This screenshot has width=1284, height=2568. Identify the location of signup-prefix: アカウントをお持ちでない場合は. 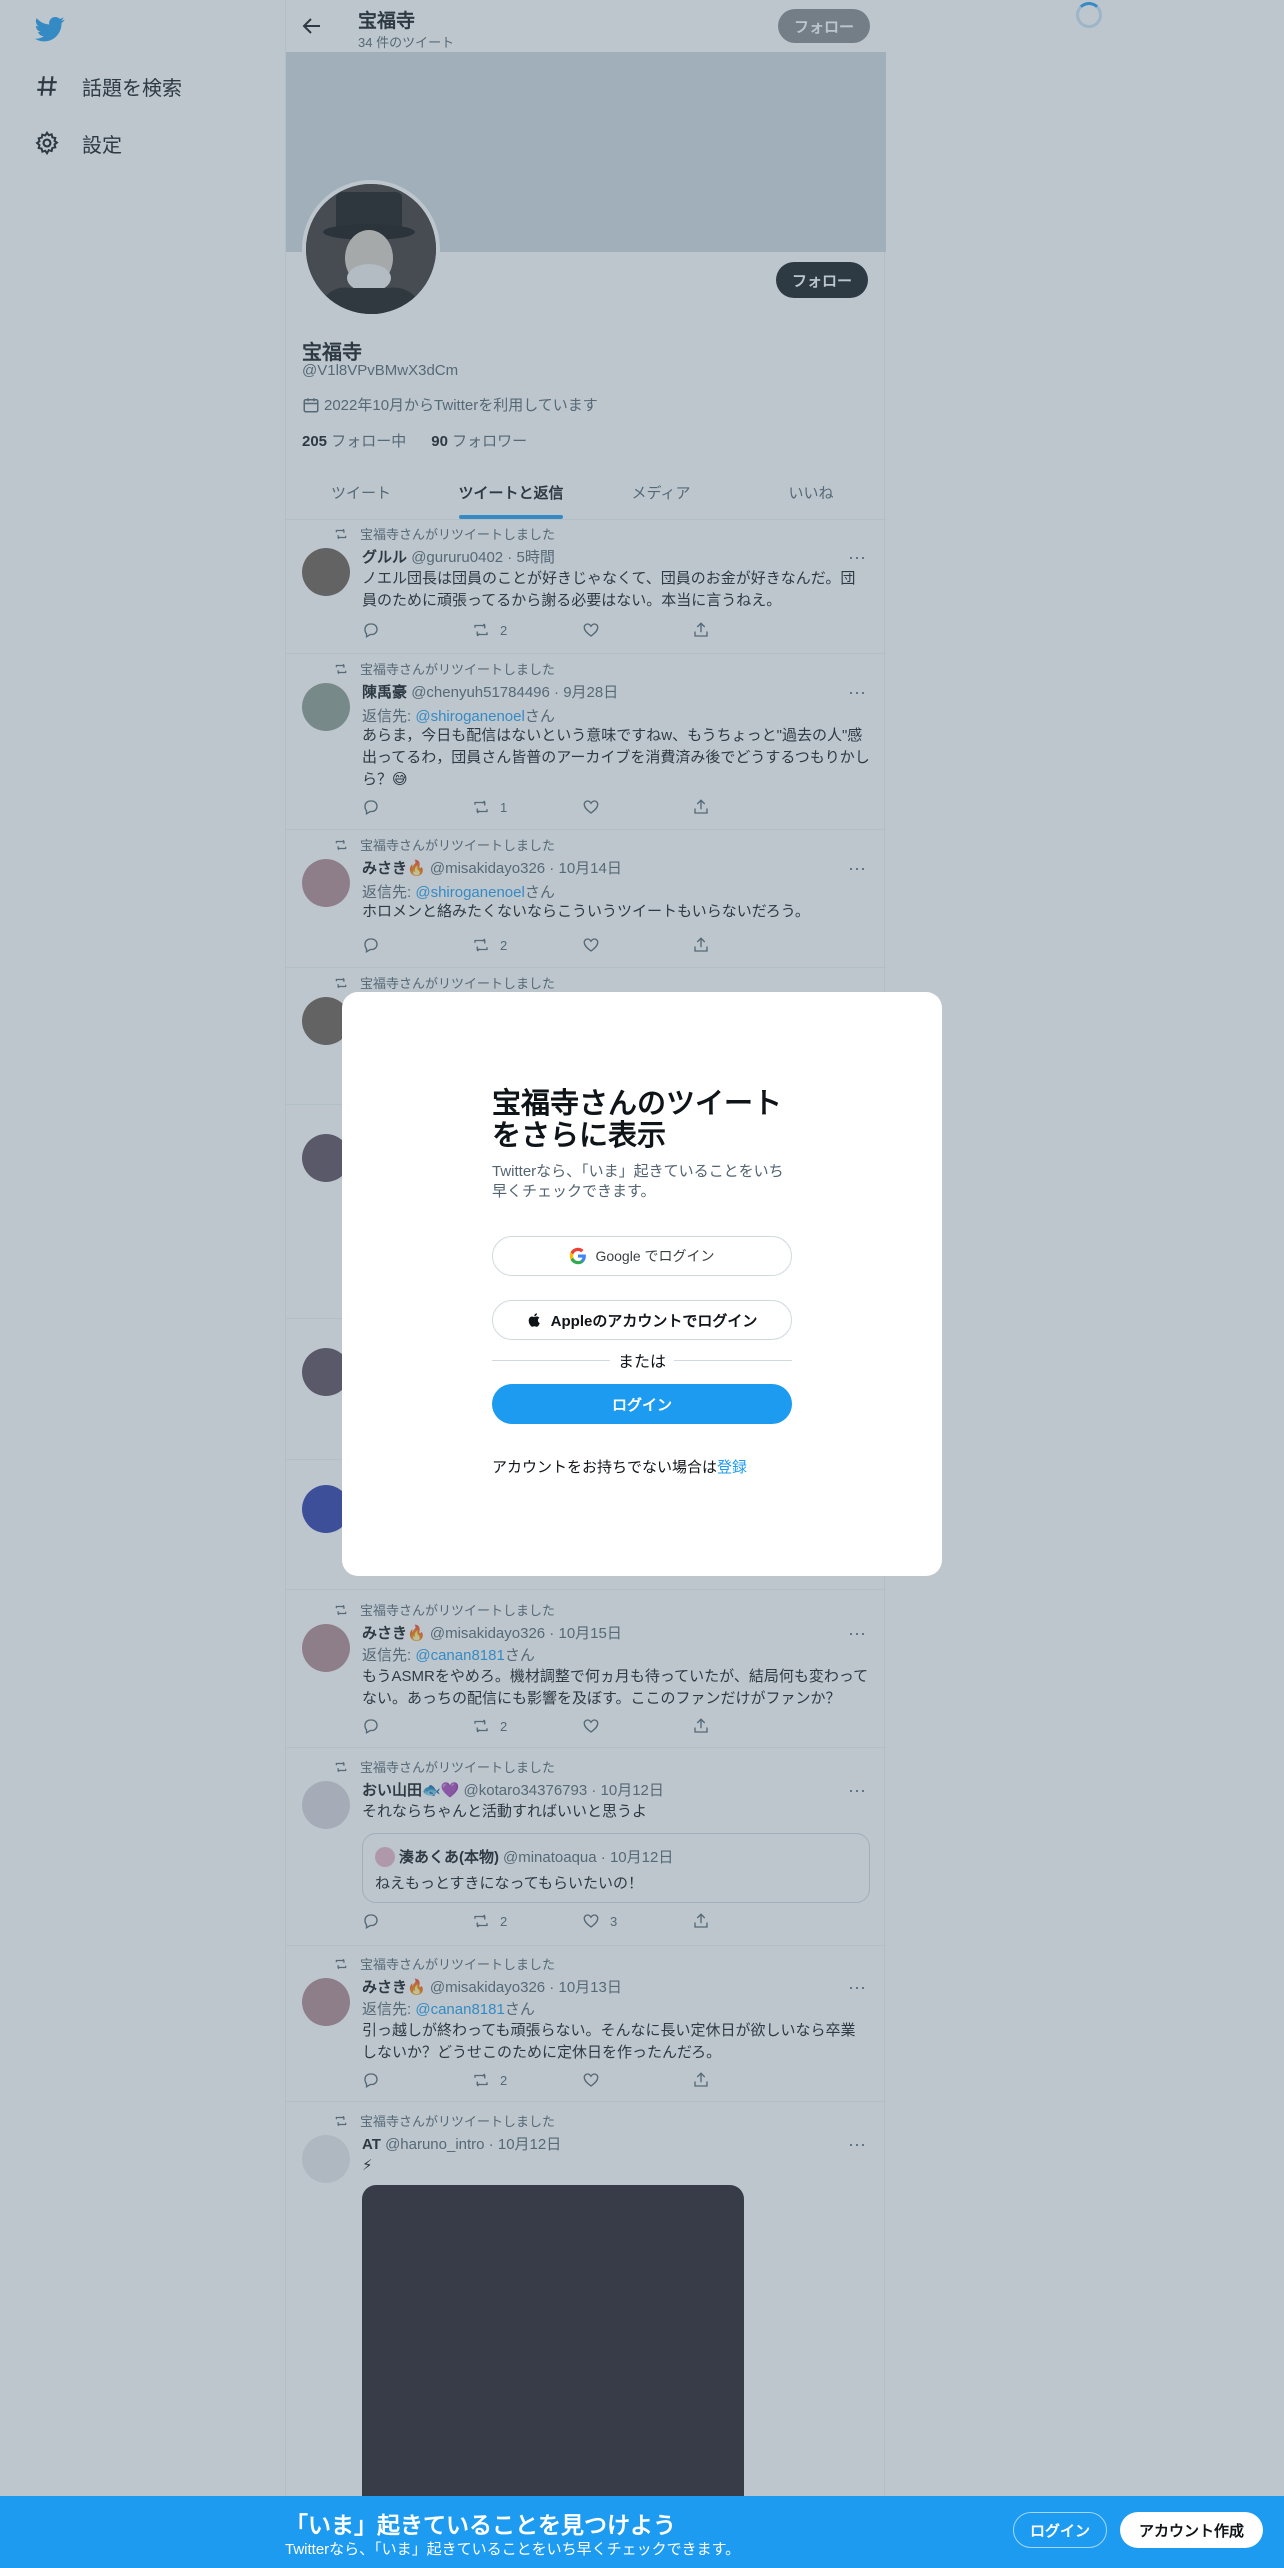
(605, 1467).